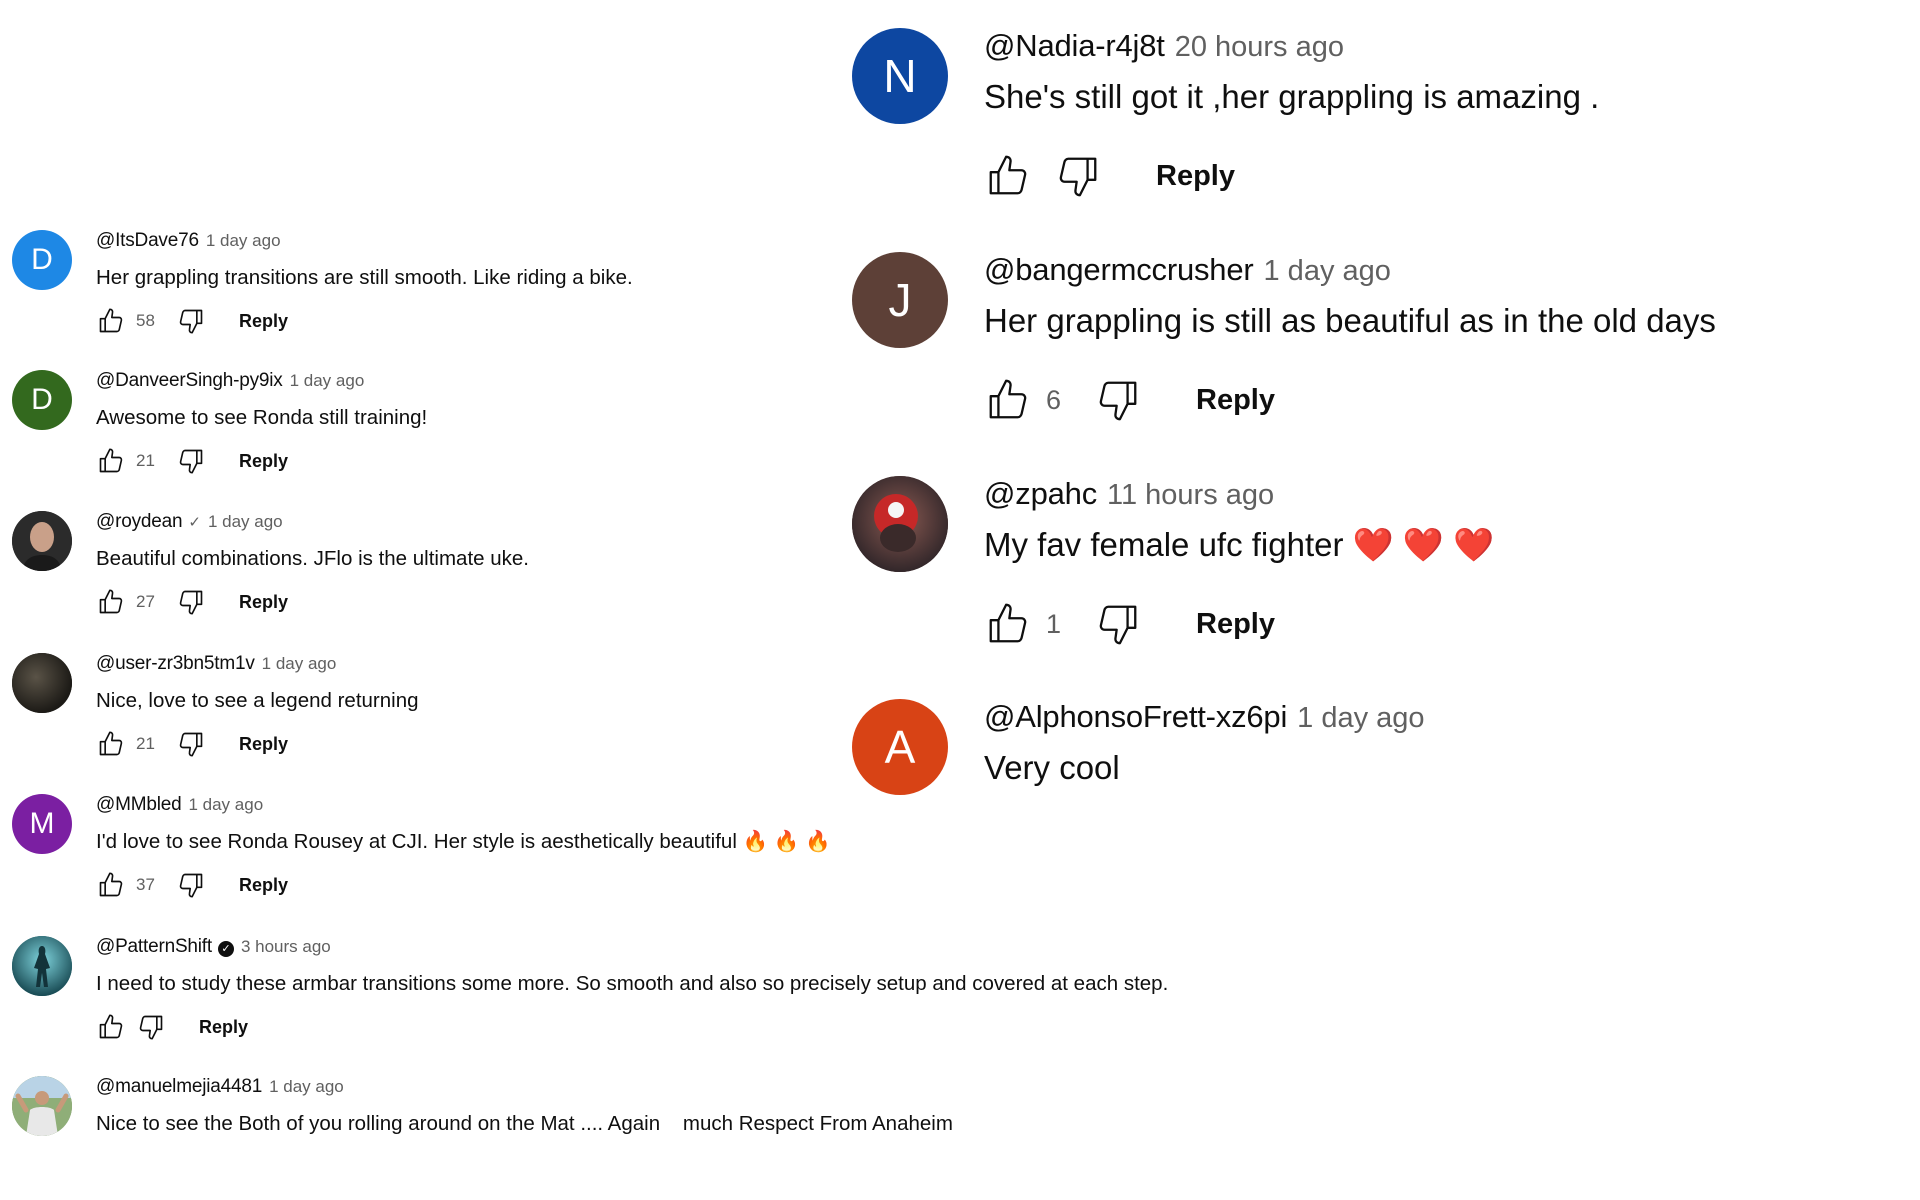 This screenshot has height=1200, width=1920. I want to click on heart-emoji: ❤️ ❤️ ❤️, so click(1423, 544).